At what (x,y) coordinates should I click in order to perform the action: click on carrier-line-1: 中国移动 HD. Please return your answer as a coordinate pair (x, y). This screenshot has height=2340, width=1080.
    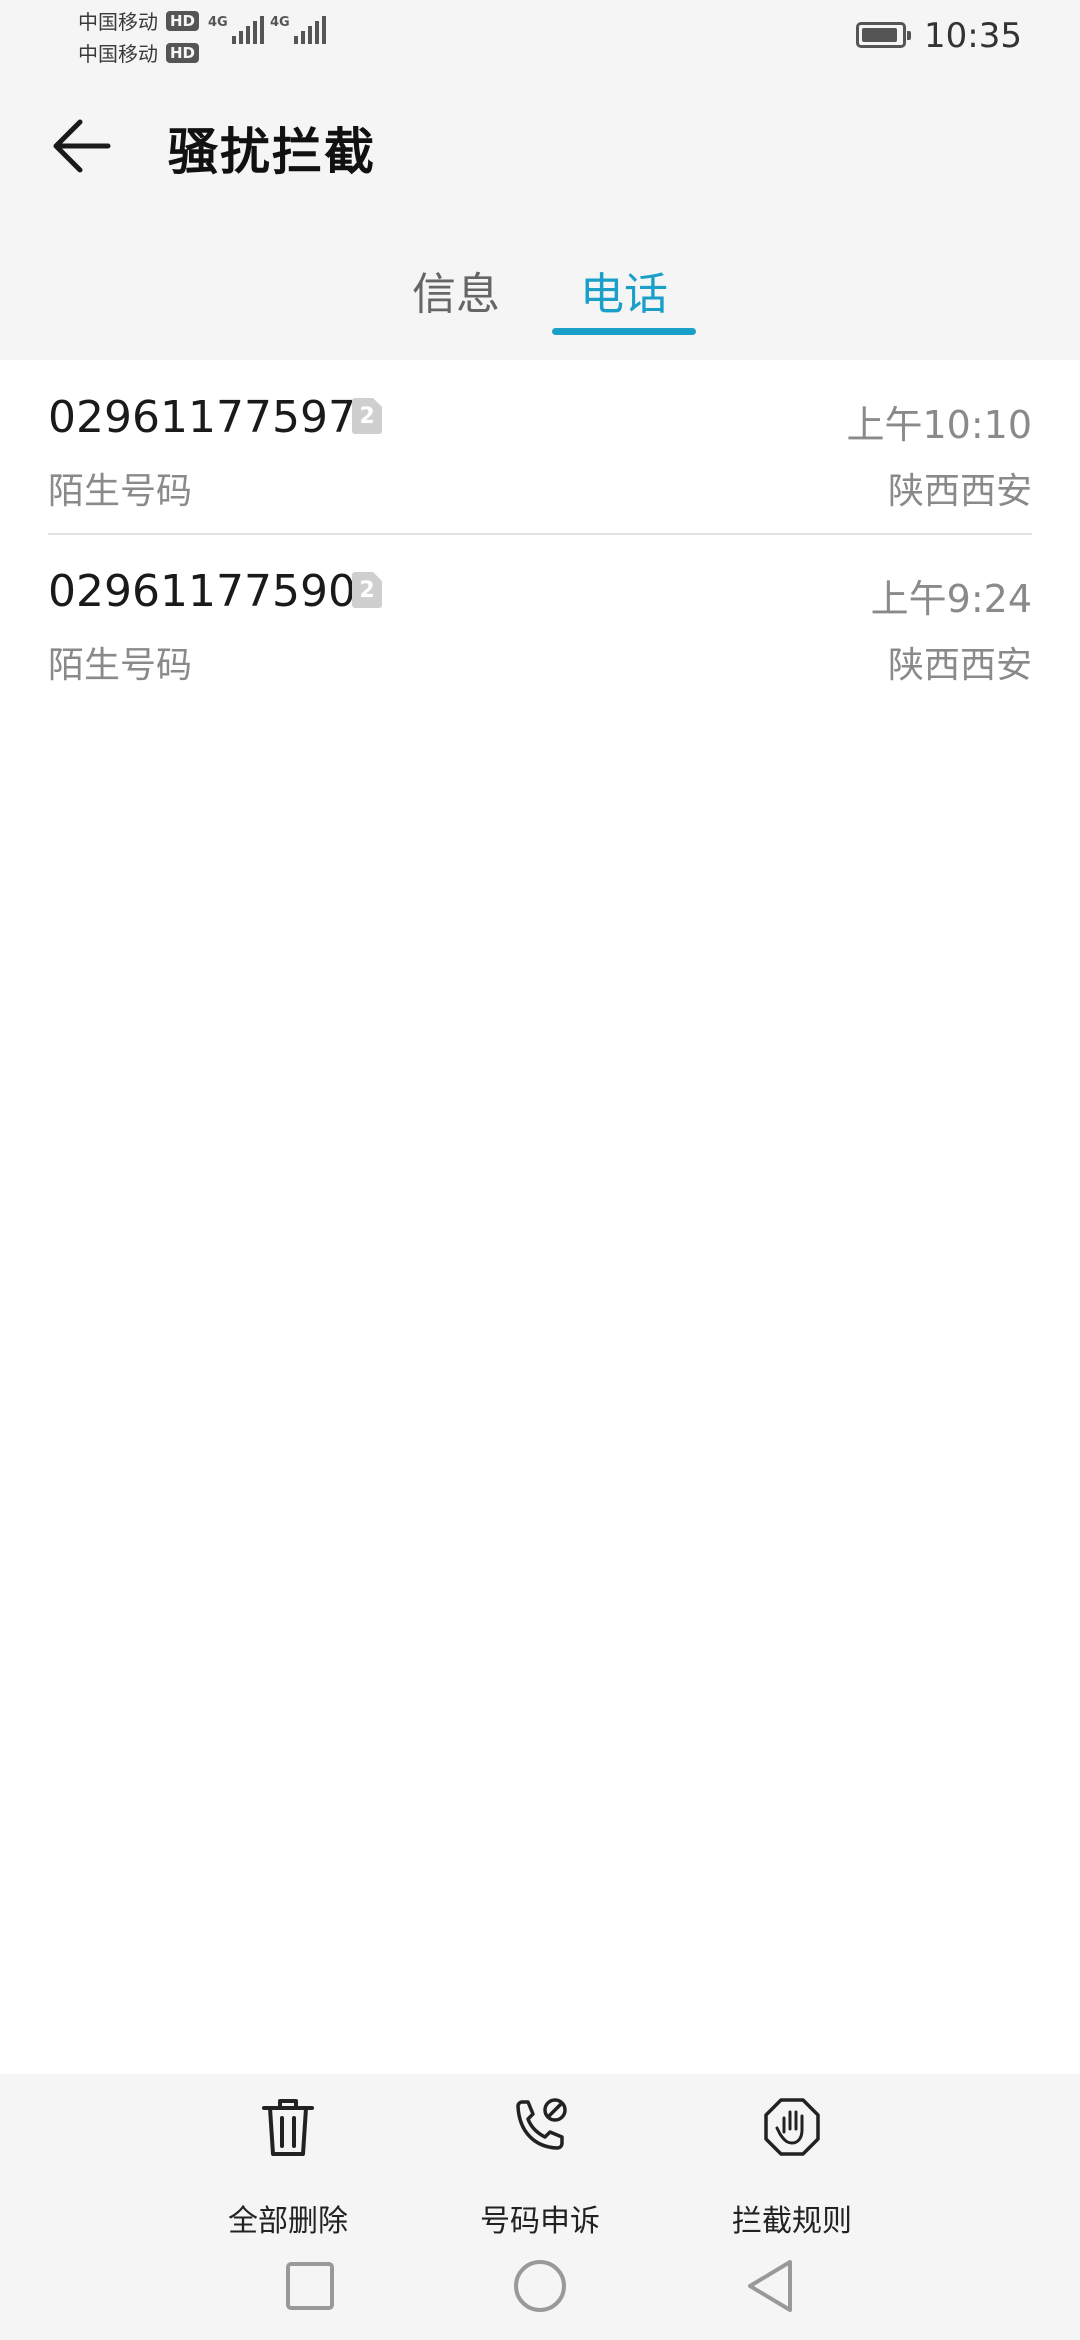
    Looking at the image, I should click on (139, 20).